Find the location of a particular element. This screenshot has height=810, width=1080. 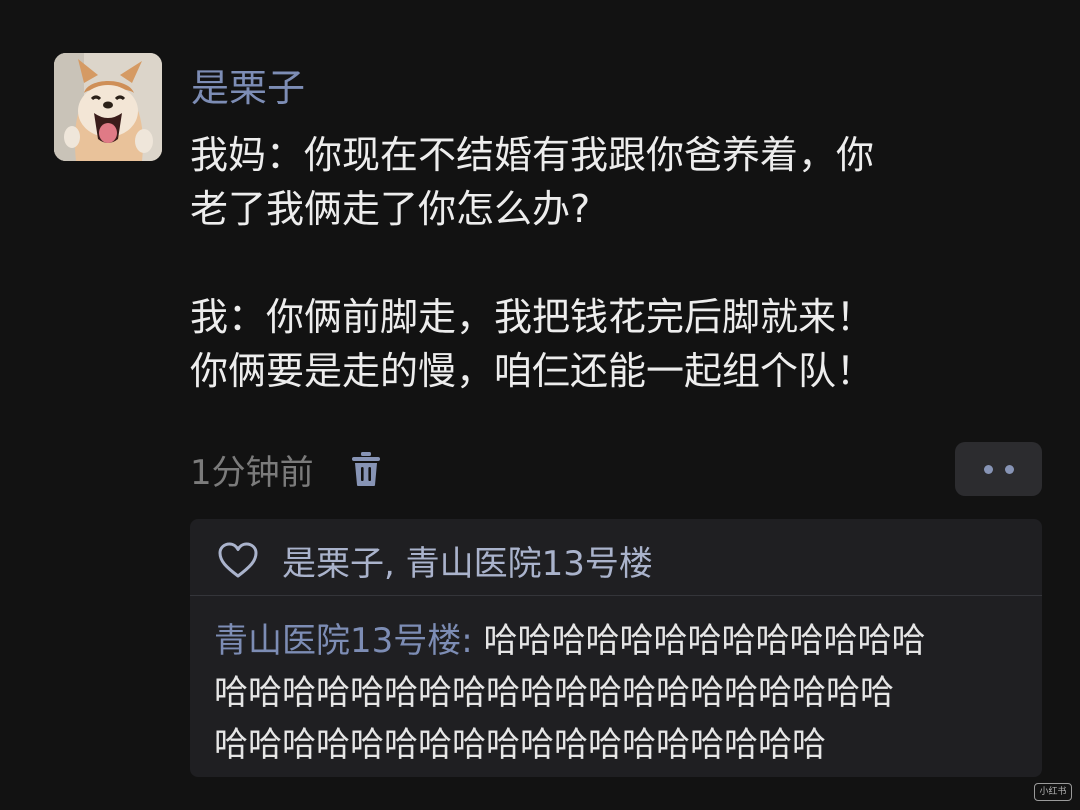

reply-author: 青山医院13号楼 is located at coordinates (337, 641).